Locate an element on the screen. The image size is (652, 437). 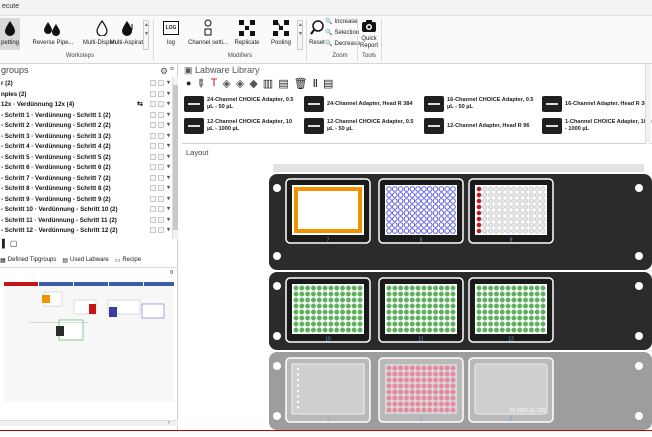
trough-icon: ▤ is located at coordinates (283, 83).